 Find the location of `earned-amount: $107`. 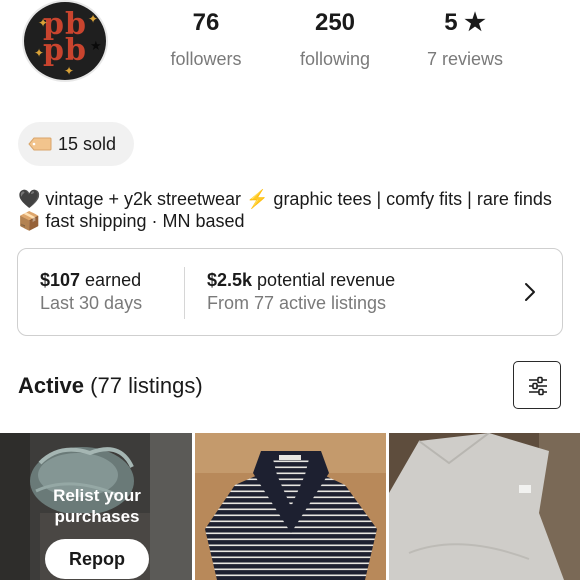

earned-amount: $107 is located at coordinates (60, 280).